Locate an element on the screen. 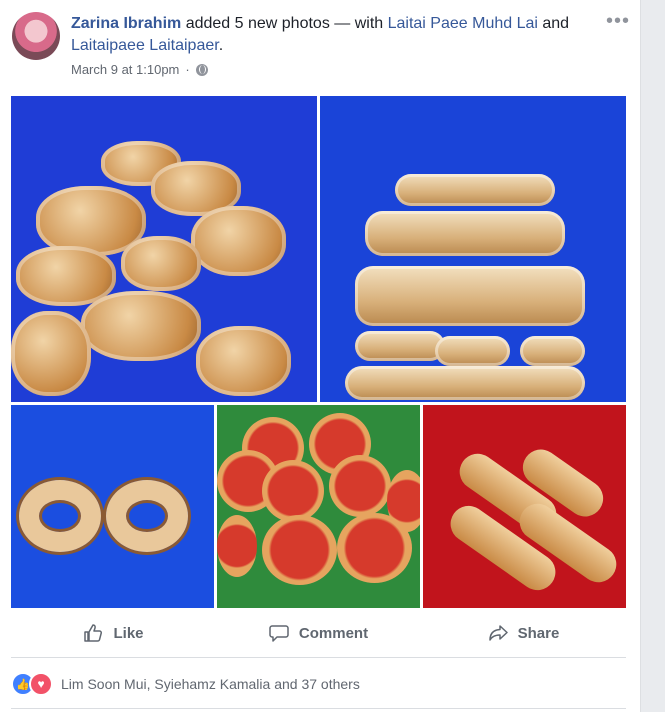 The width and height of the screenshot is (665, 712). like-label: Like is located at coordinates (128, 633).